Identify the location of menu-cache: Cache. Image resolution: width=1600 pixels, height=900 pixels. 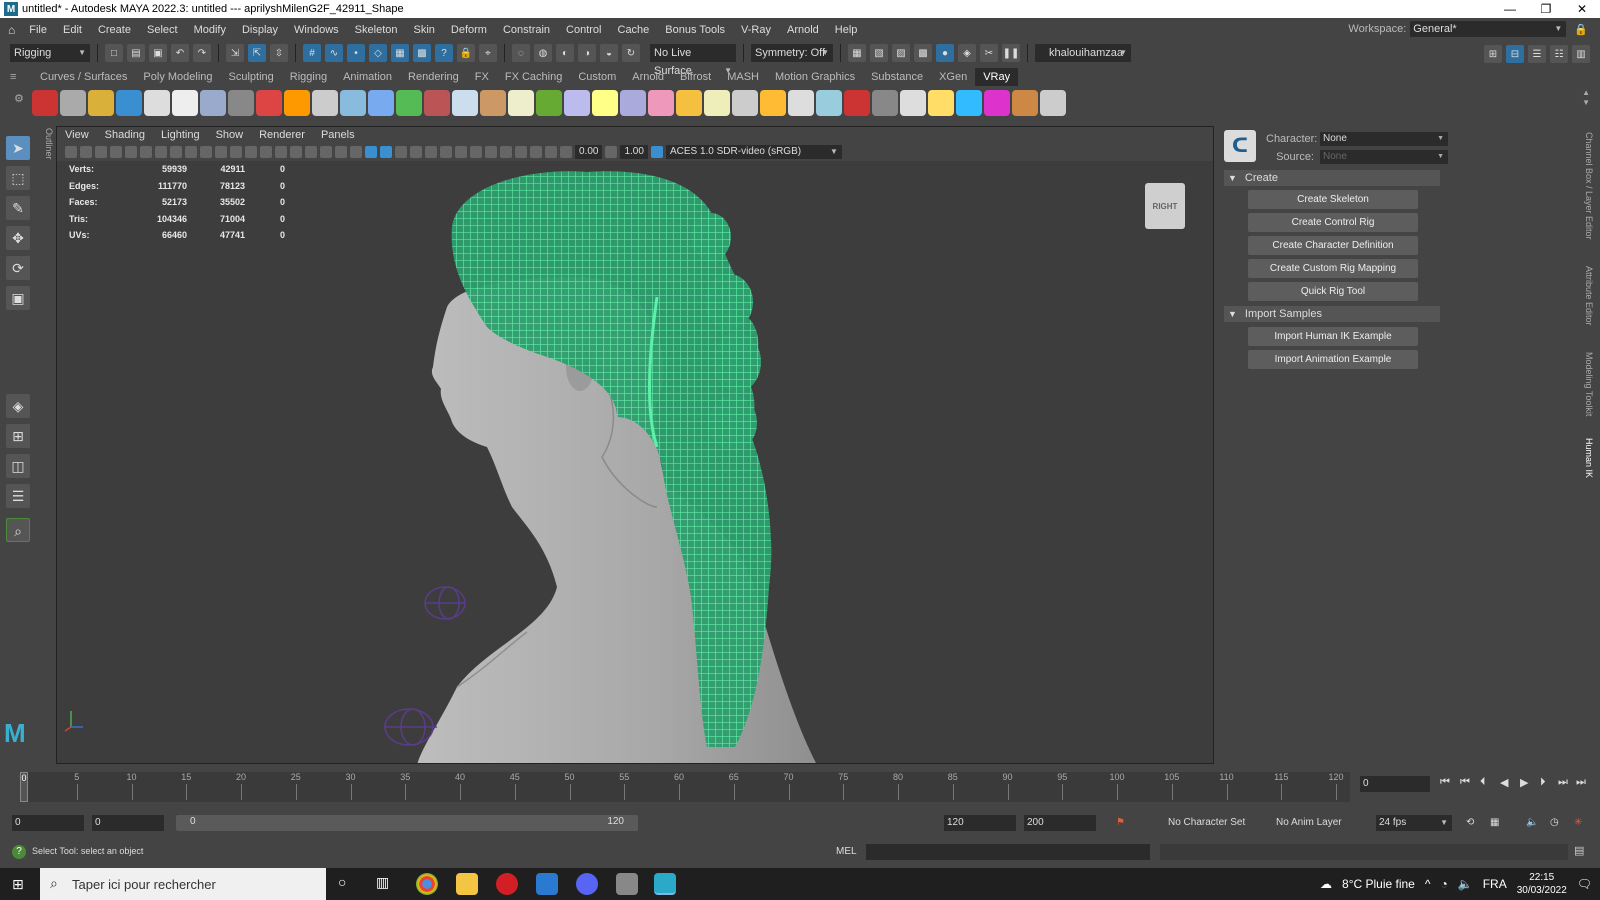
(634, 30).